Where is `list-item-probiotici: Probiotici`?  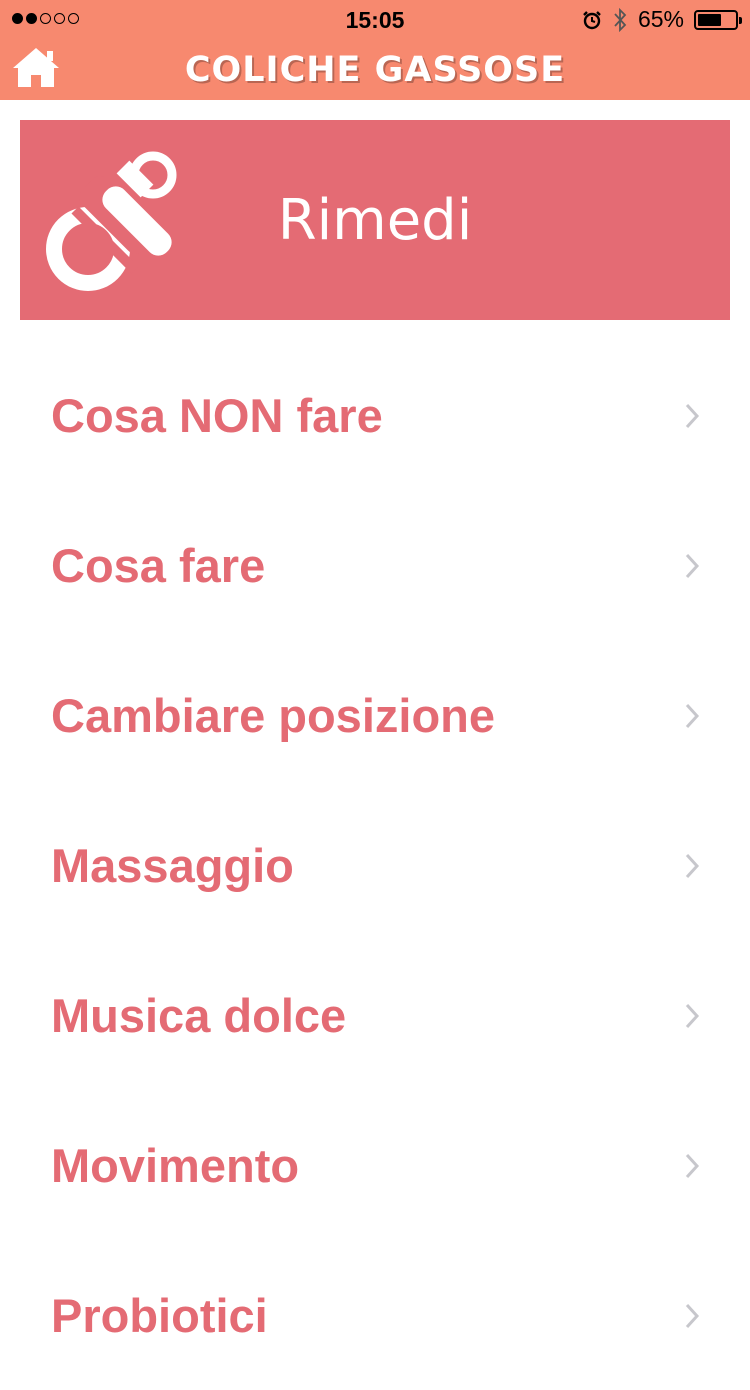
list-item-probiotici: Probiotici is located at coordinates (375, 1315).